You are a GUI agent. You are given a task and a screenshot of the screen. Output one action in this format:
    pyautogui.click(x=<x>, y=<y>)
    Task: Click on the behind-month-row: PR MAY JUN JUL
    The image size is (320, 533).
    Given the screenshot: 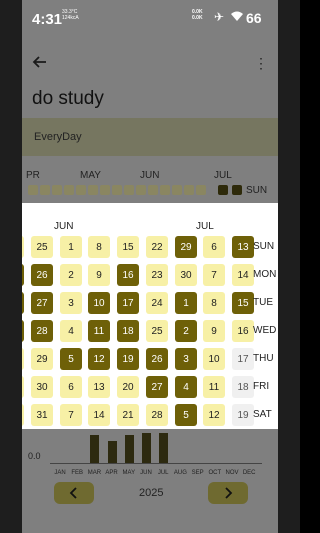 What is the action you would take?
    pyautogui.click(x=150, y=177)
    